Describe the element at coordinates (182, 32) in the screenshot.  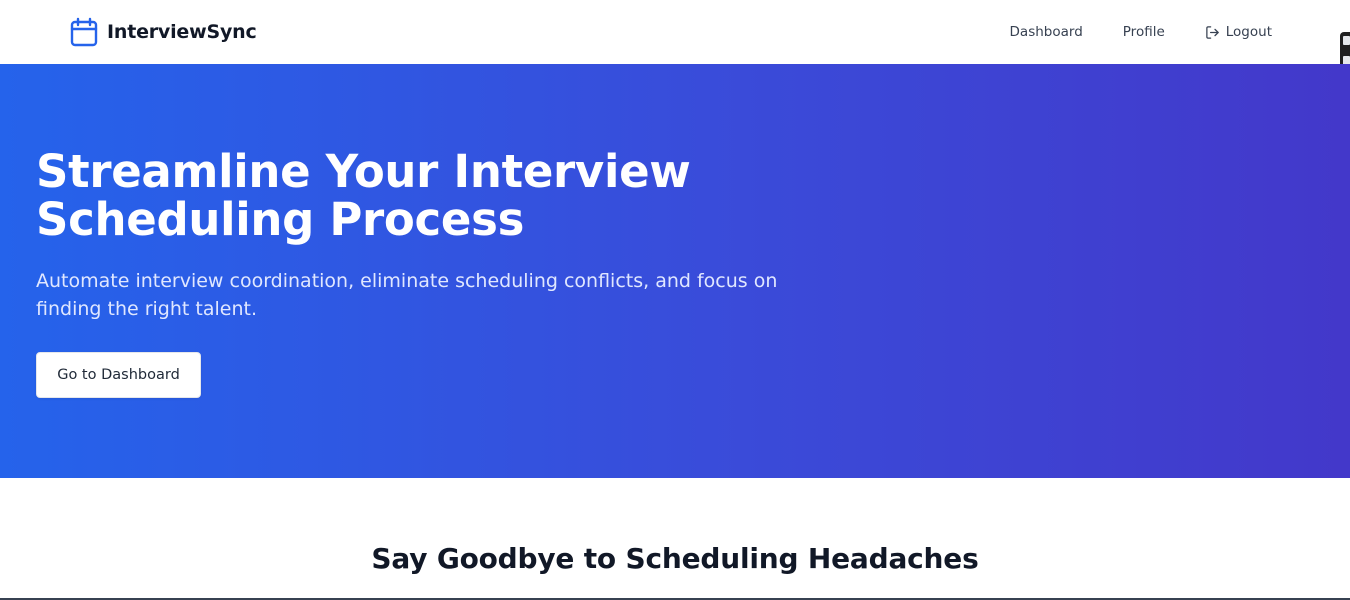
I see `brand-name: InterviewSync` at that location.